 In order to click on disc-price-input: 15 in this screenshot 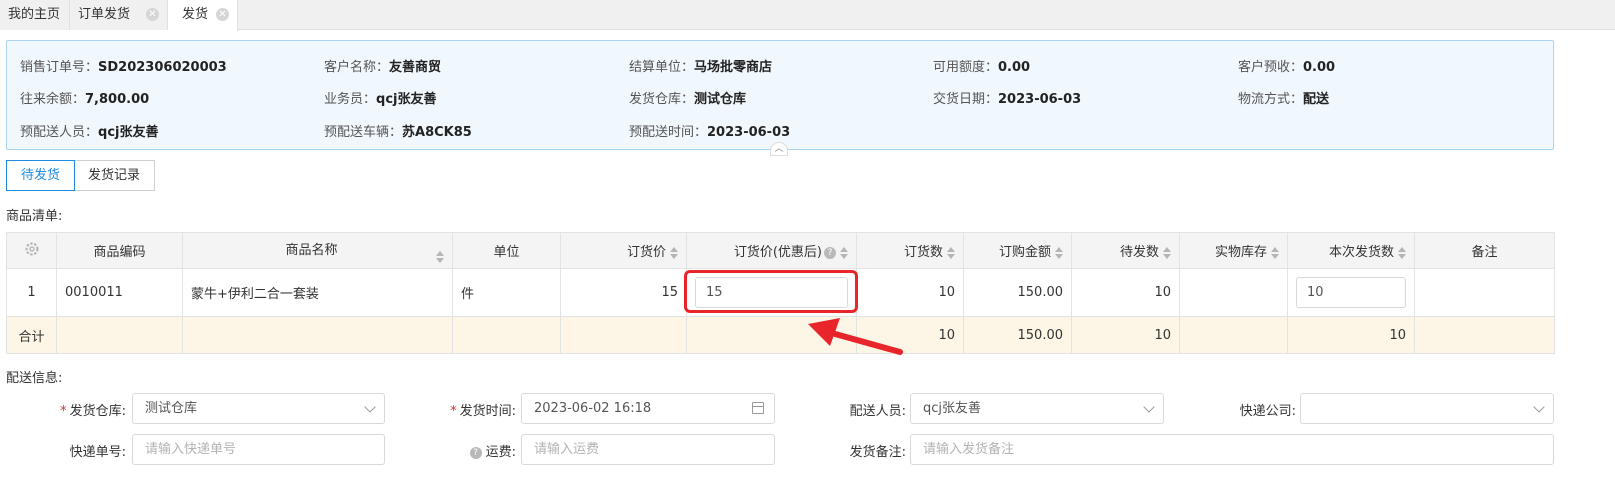, I will do `click(771, 292)`.